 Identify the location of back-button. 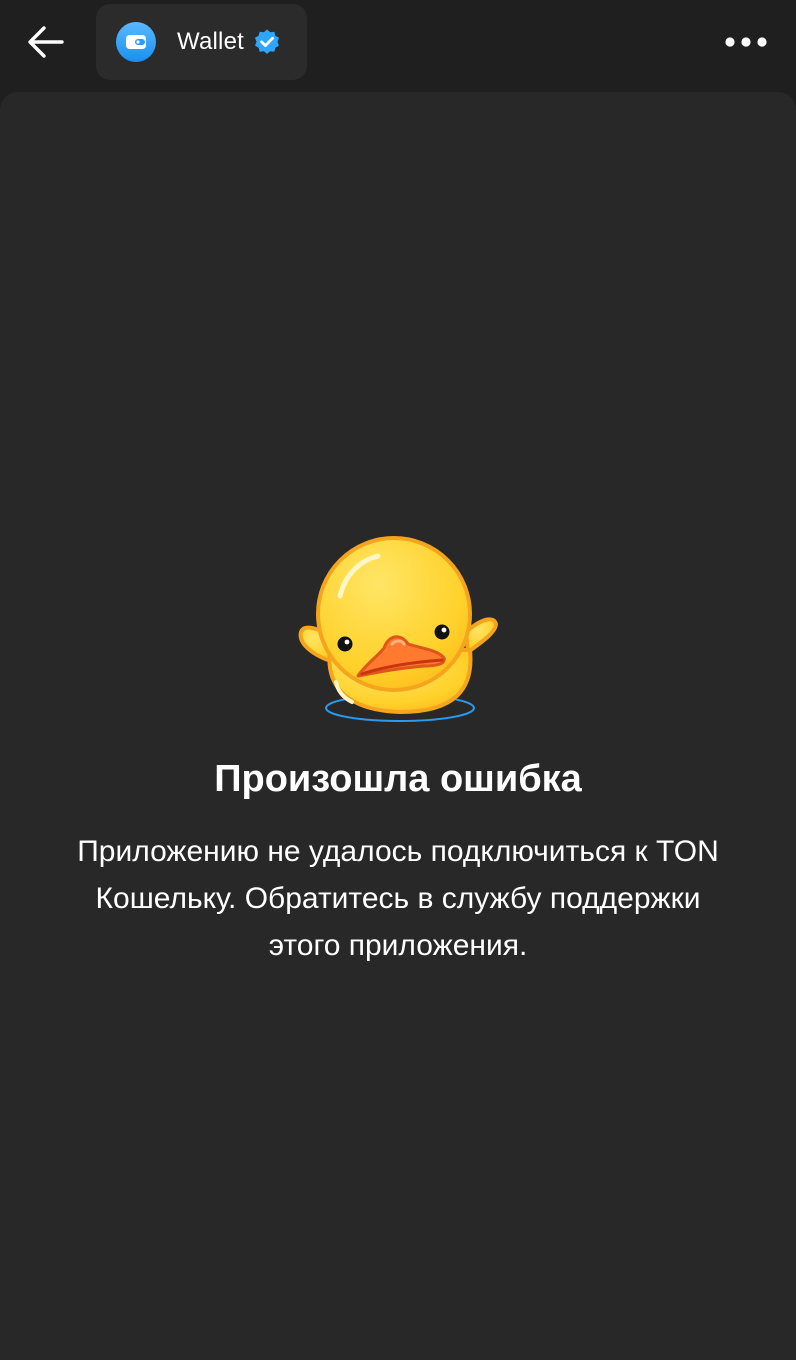
(46, 42).